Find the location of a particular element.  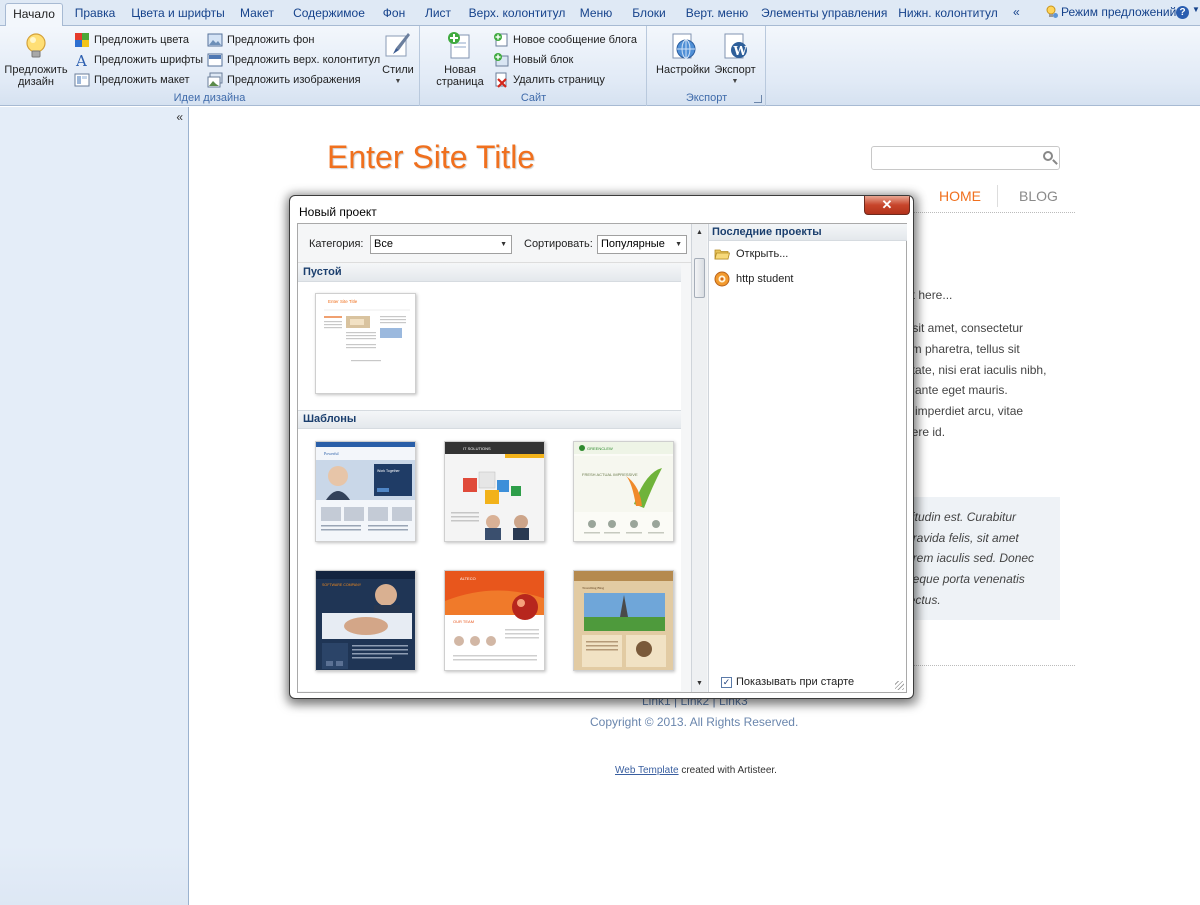

suggest-header-button: Предложить верх. колонтитул is located at coordinates (293, 60).